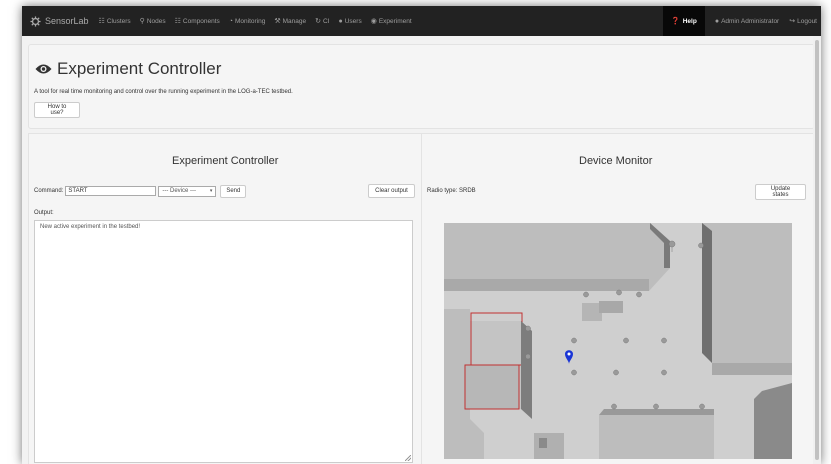  Describe the element at coordinates (569, 354) in the screenshot. I see `marker-dot` at that location.